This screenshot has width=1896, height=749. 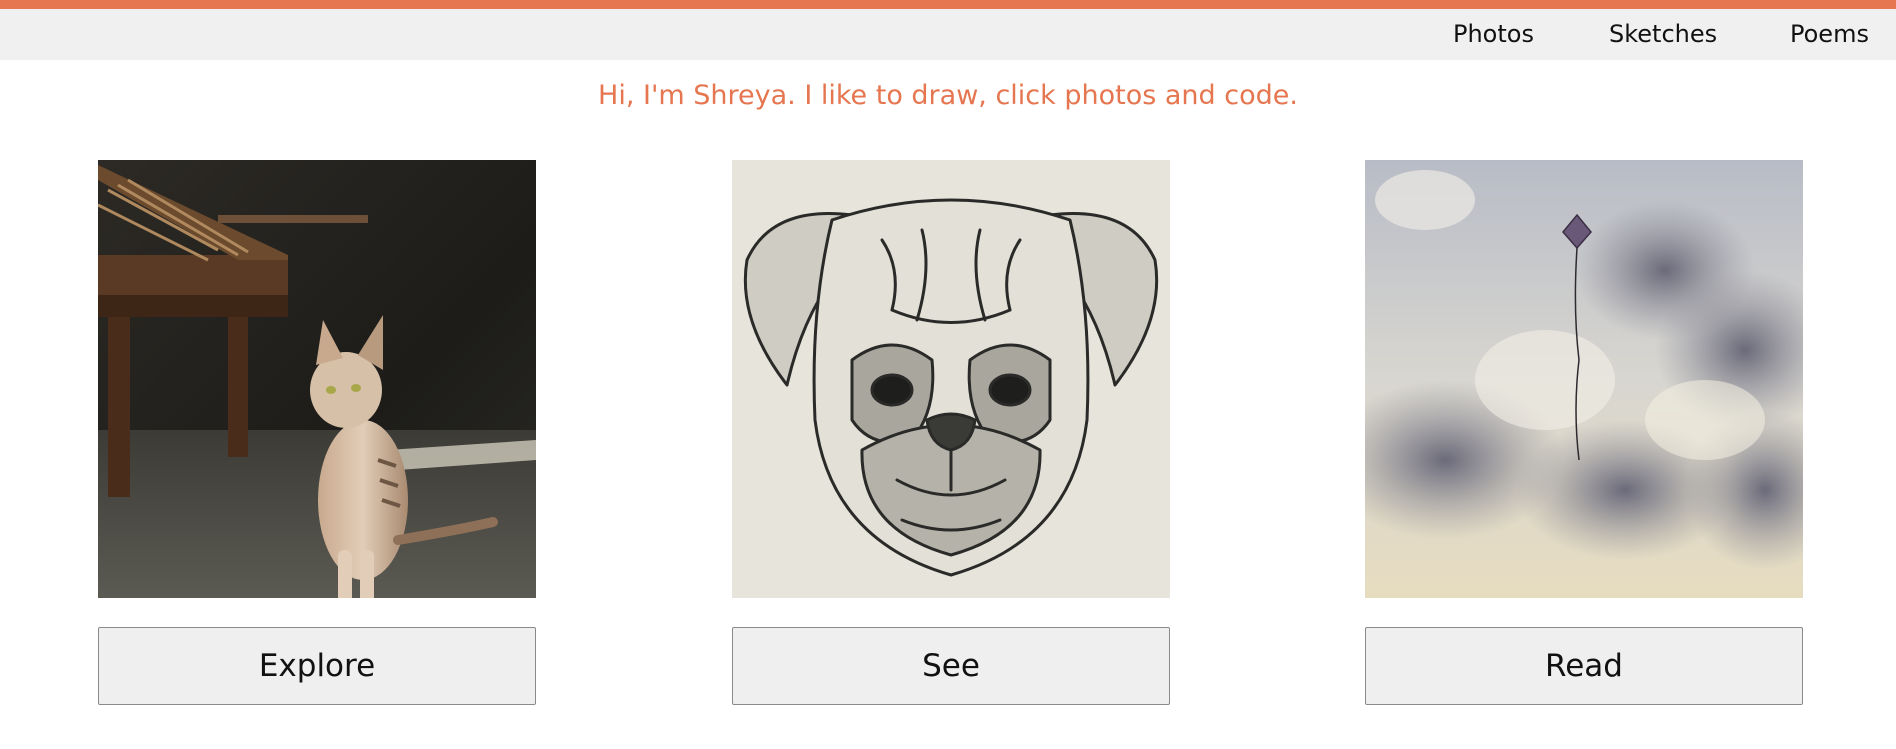 I want to click on pug-sketch-image, so click(x=951, y=379).